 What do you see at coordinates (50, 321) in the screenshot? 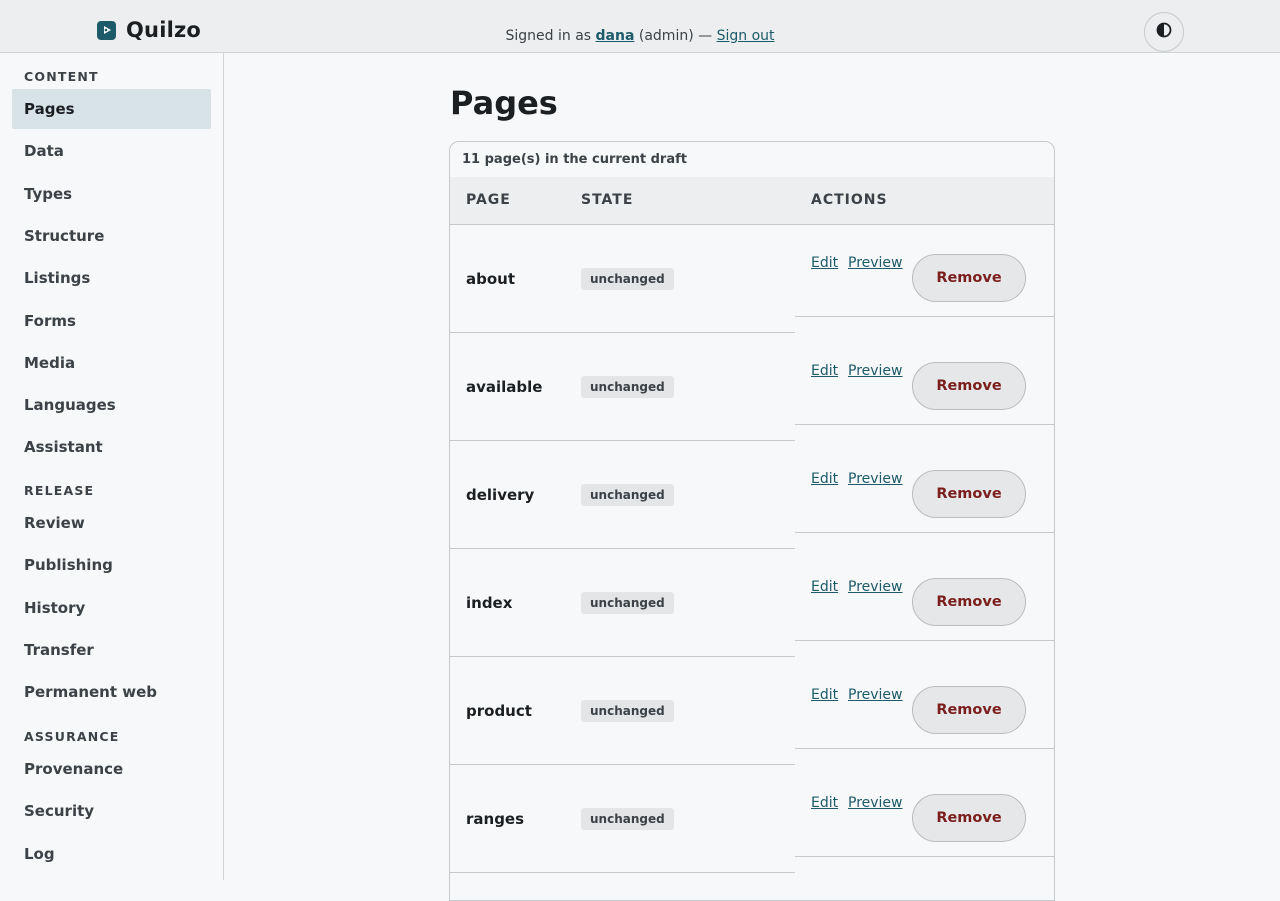
I see `sidebar-item-label: Forms` at bounding box center [50, 321].